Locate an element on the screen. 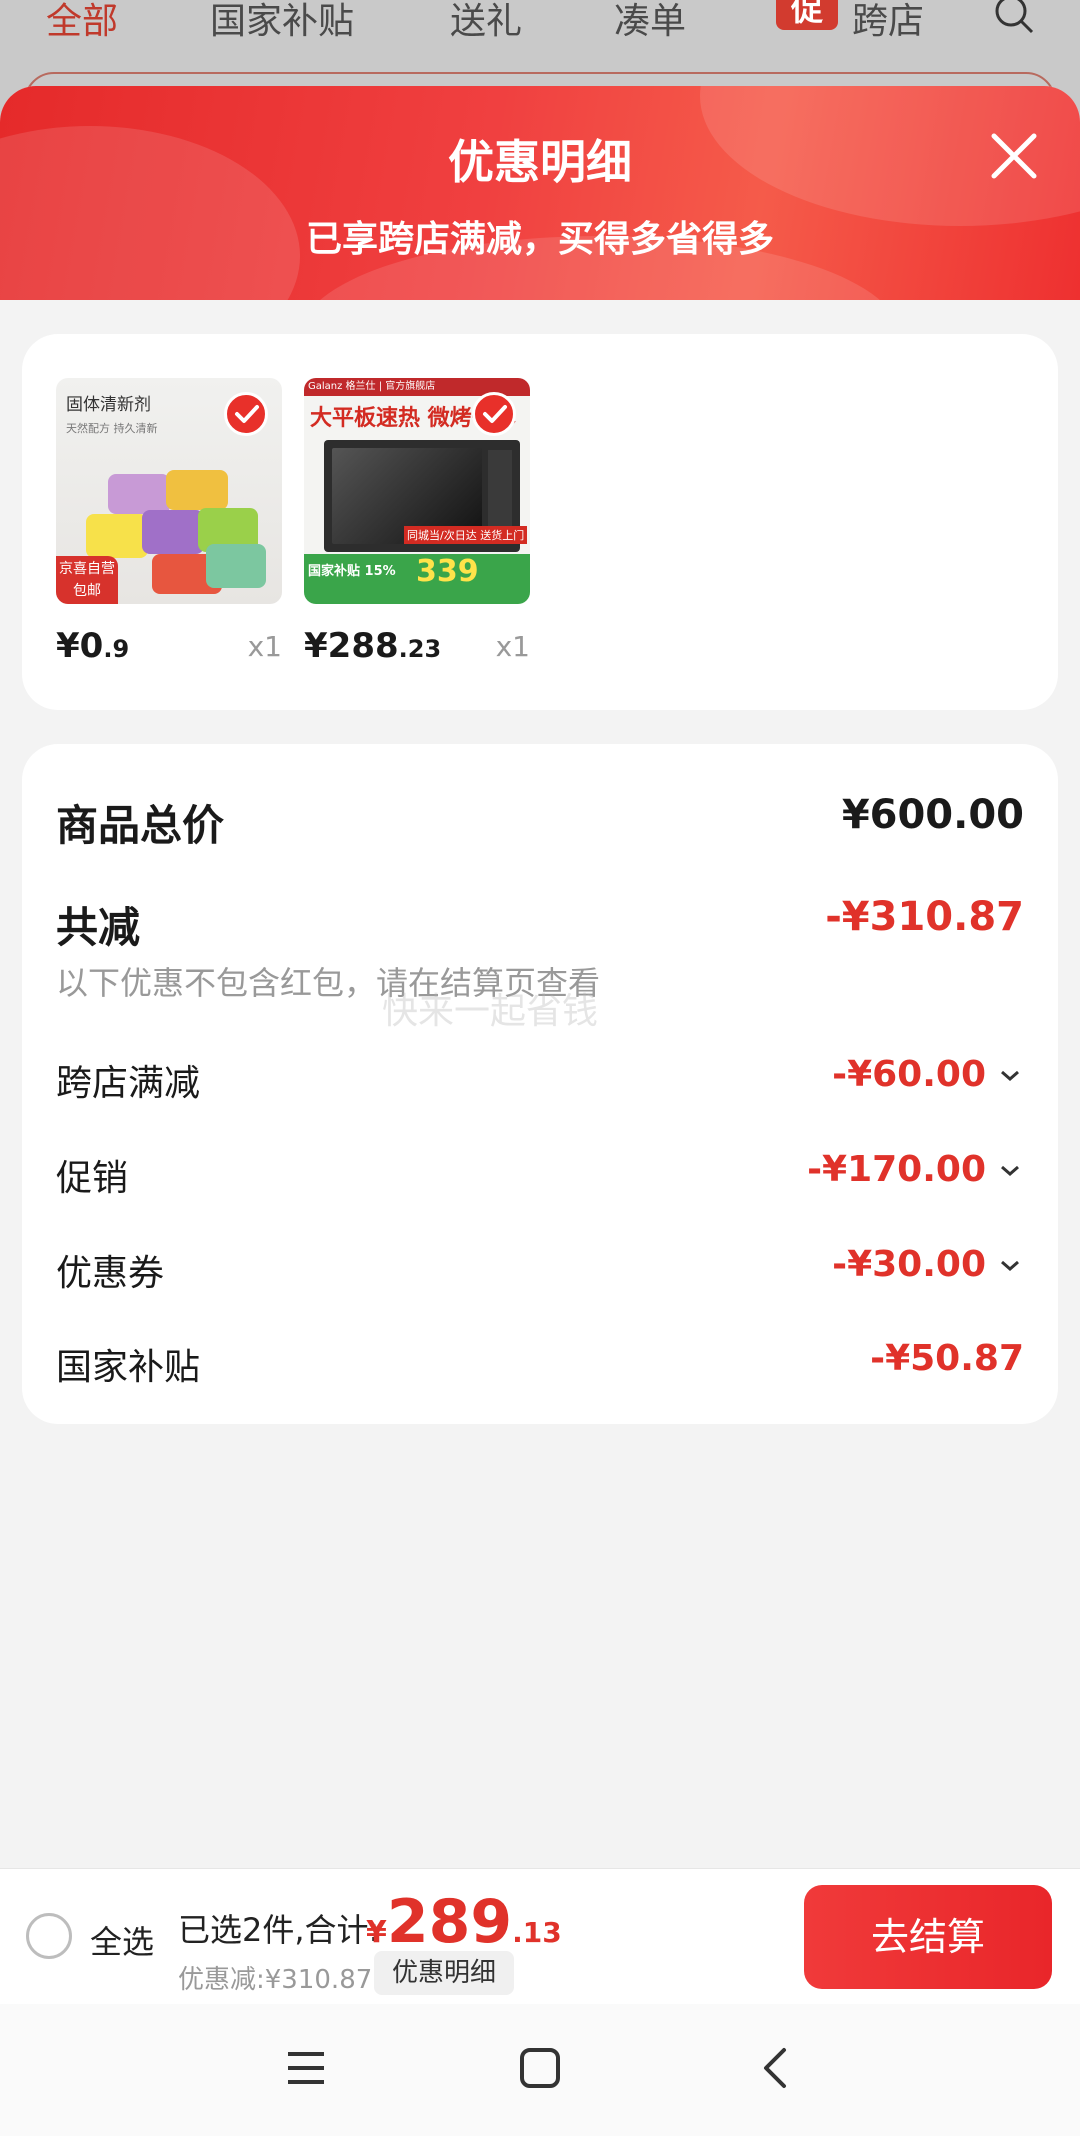 The image size is (1080, 2136). total-reduce-value: -¥310.87 is located at coordinates (924, 917).